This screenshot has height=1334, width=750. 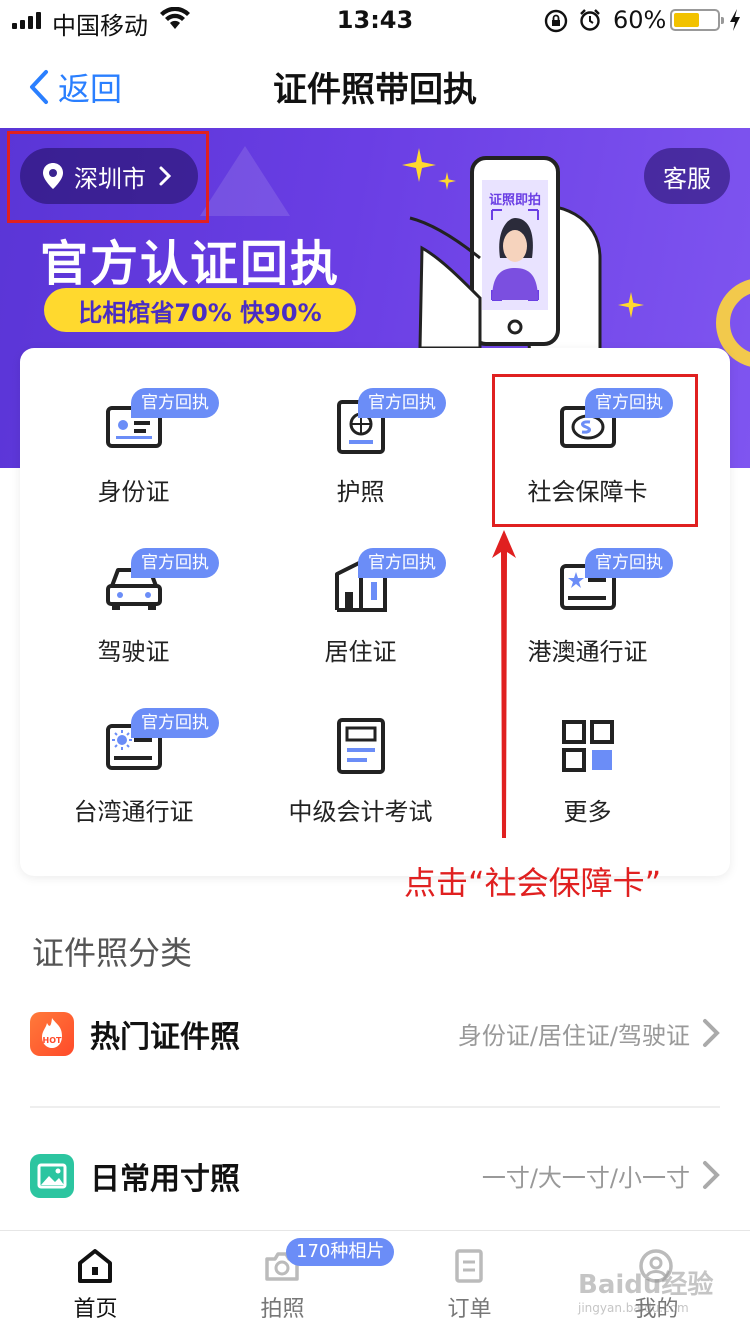 What do you see at coordinates (640, 20) in the screenshot?
I see `battery-percent: 60%` at bounding box center [640, 20].